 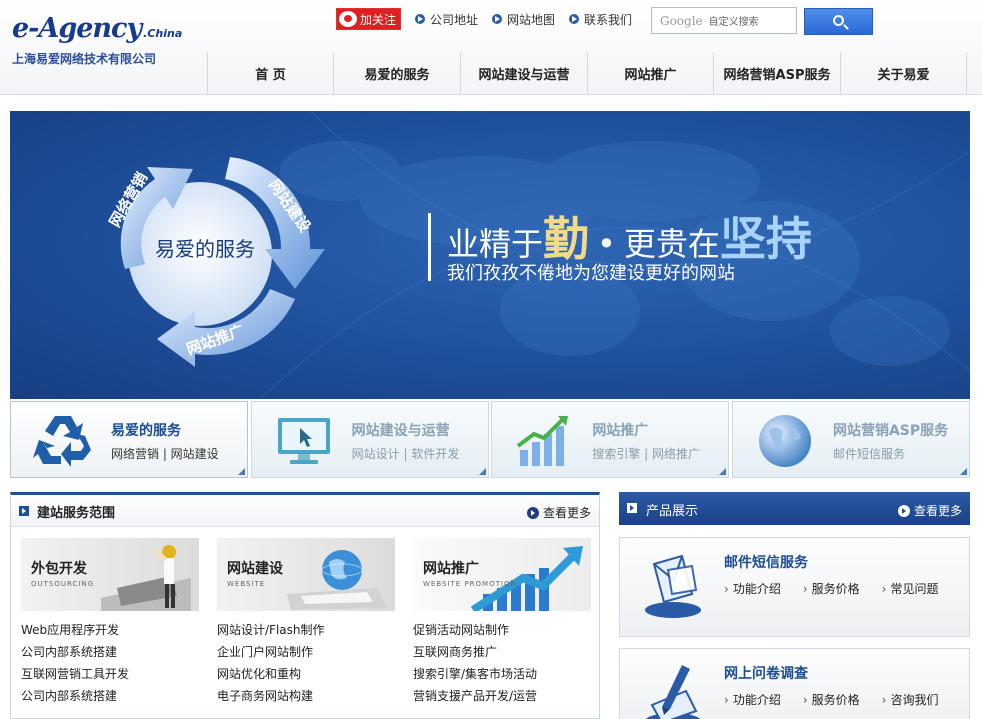 What do you see at coordinates (502, 574) in the screenshot?
I see `promotion-banner: 网站推广 WEBSITE PROMOTION` at bounding box center [502, 574].